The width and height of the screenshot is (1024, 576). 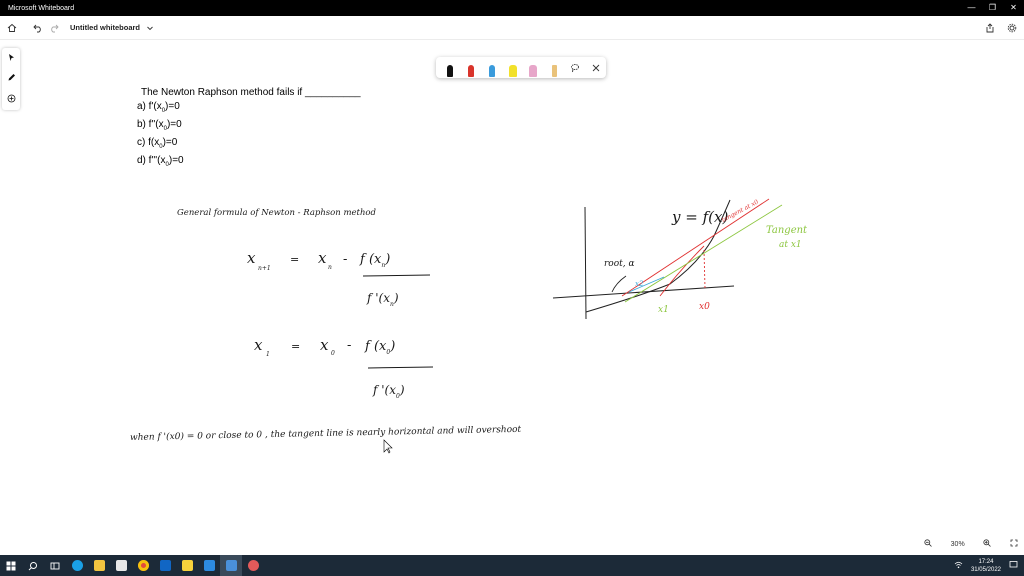 I want to click on system-tray: 17:24 31/05/2022, so click(x=986, y=565).